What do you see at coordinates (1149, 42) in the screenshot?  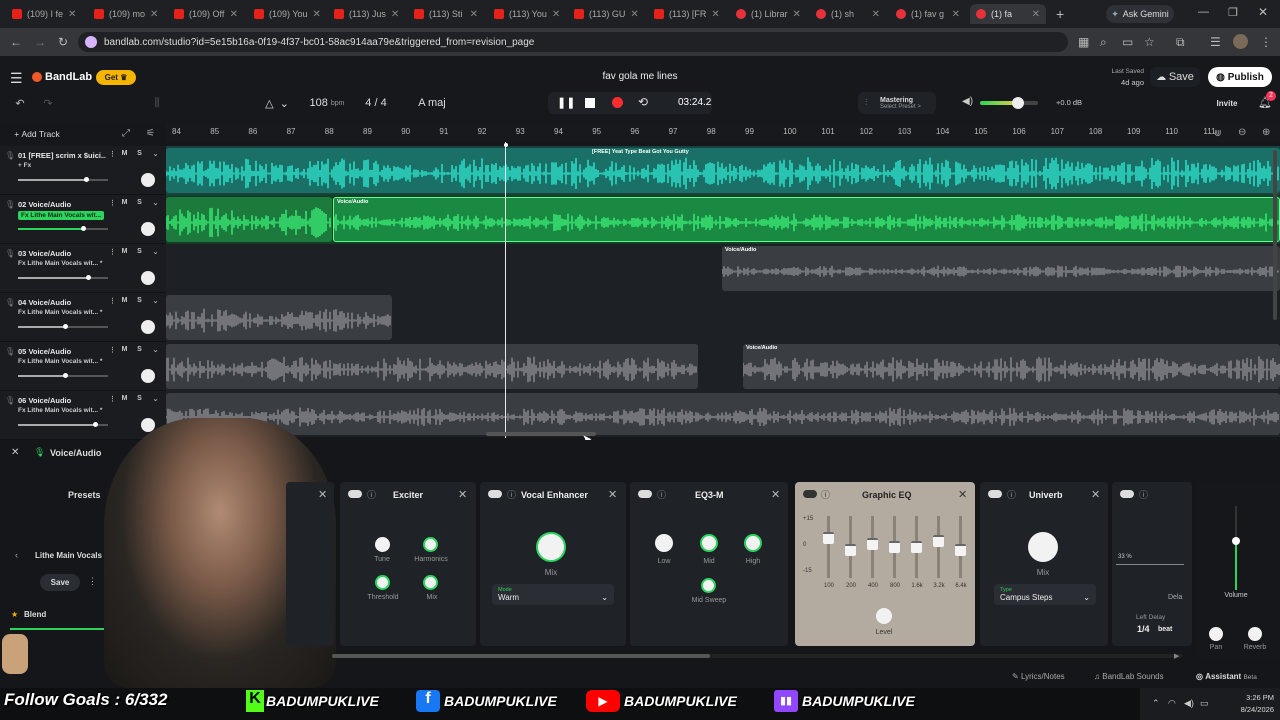 I see `bookmark-star-icon: ☆` at bounding box center [1149, 42].